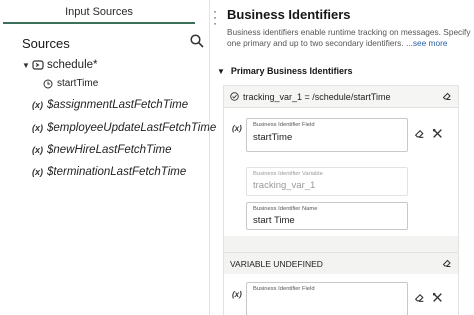  I want to click on caret-down-icon: ▼, so click(27, 65).